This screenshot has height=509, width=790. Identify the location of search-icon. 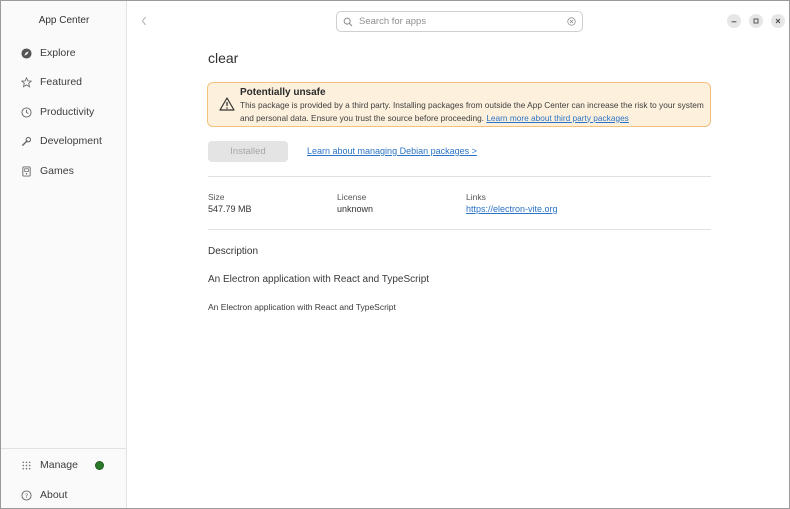
(348, 22).